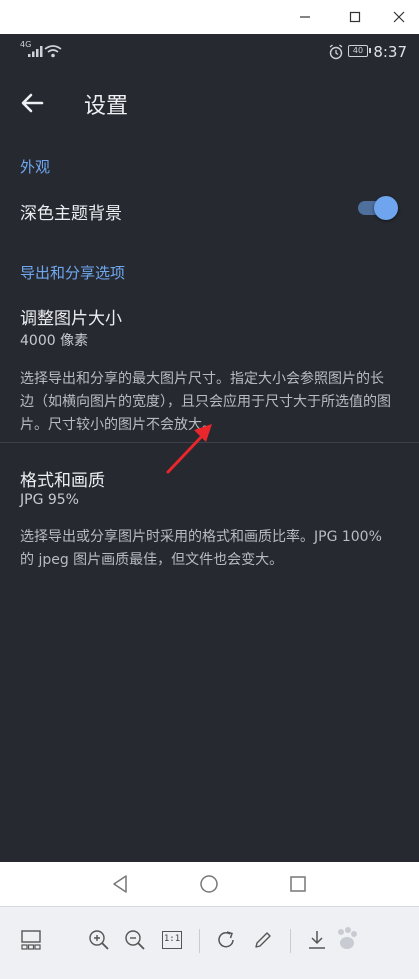  I want to click on actual-size-label: 1:1, so click(172, 940).